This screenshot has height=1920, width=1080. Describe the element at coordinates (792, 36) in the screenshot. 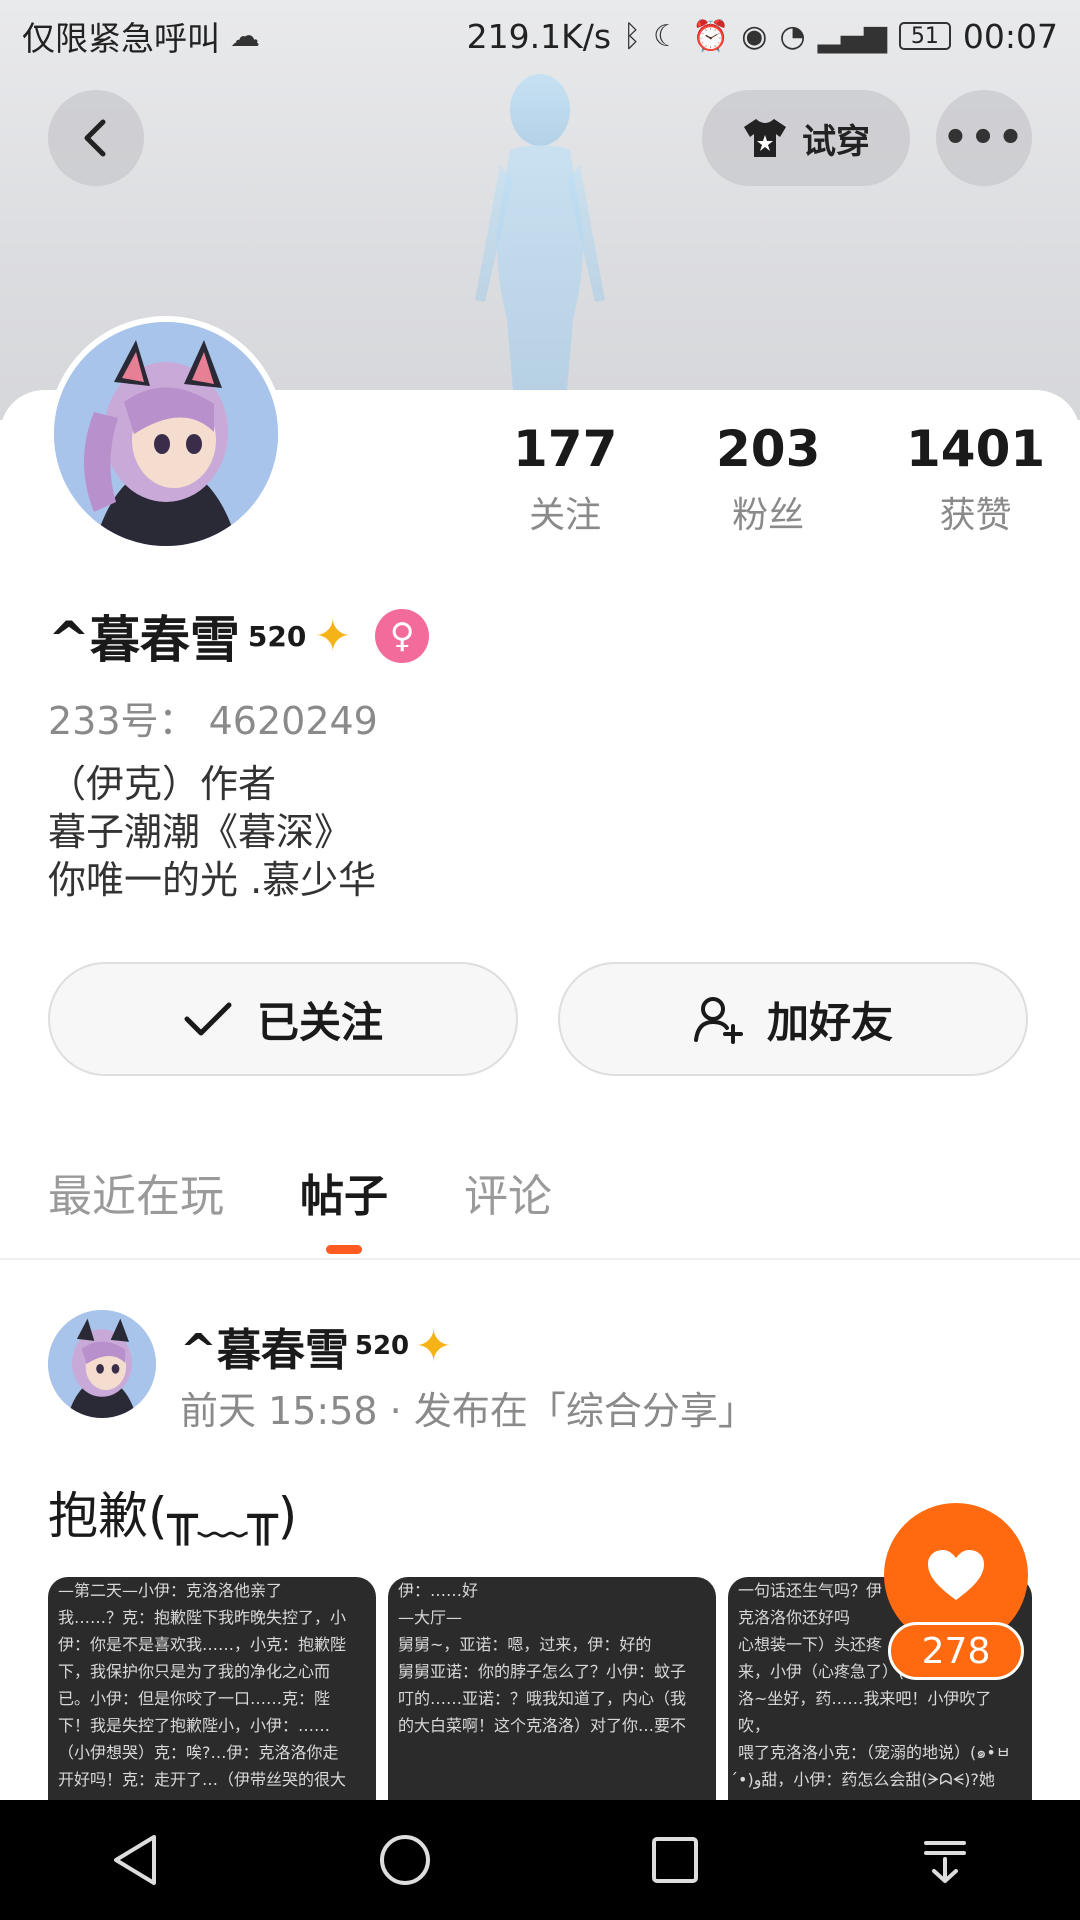

I see `wifi-icon: ◔` at that location.